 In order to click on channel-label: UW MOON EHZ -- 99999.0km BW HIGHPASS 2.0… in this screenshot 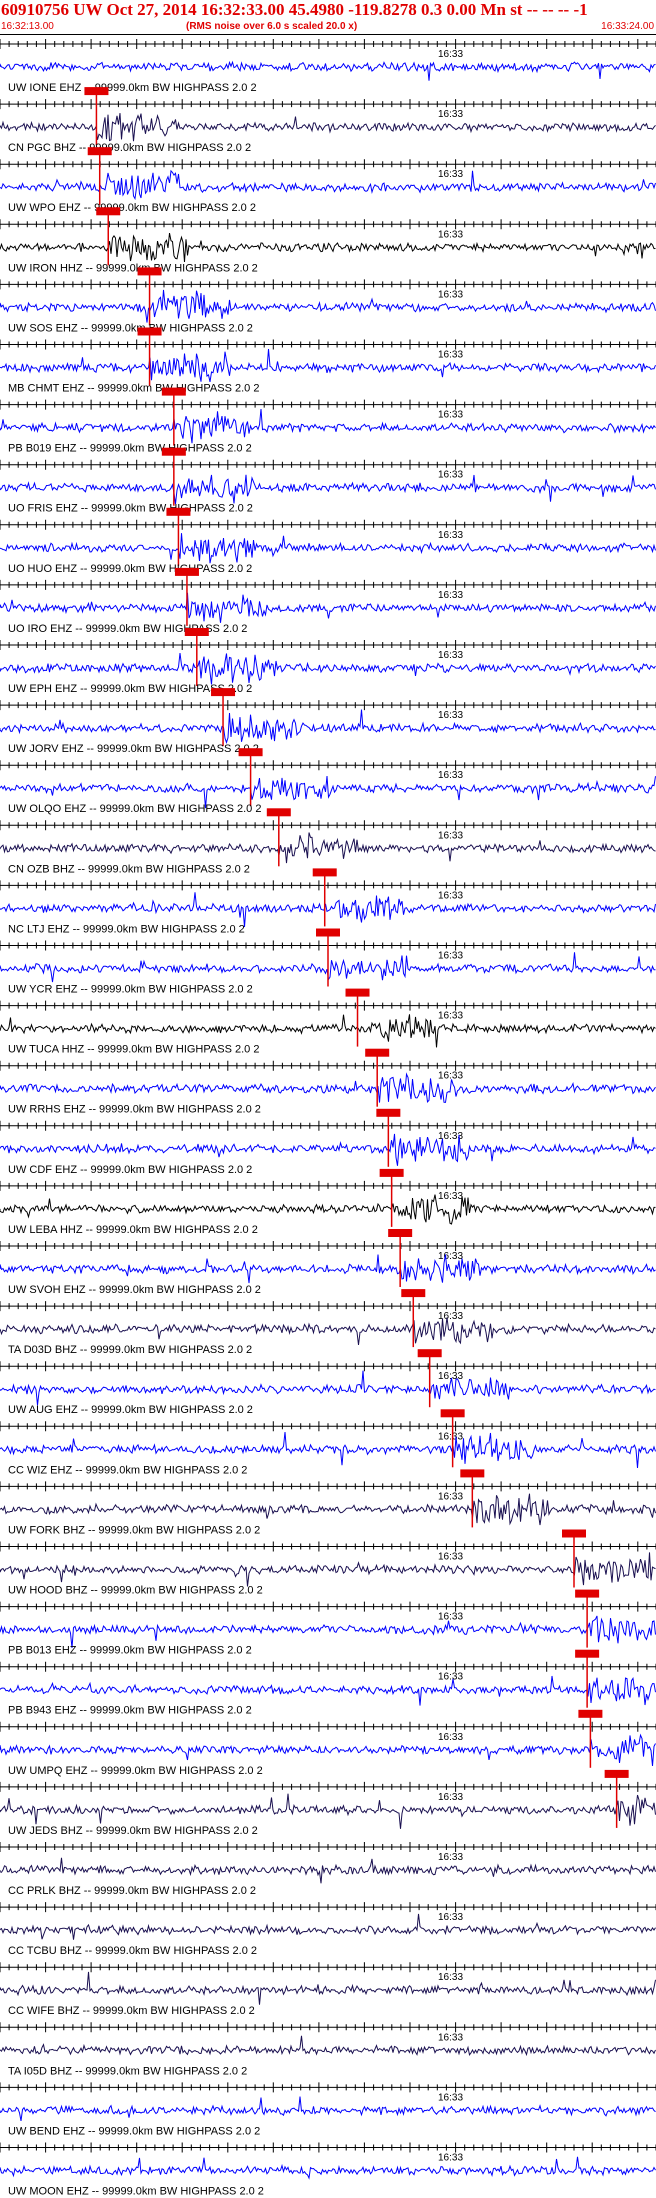, I will do `click(136, 2192)`.